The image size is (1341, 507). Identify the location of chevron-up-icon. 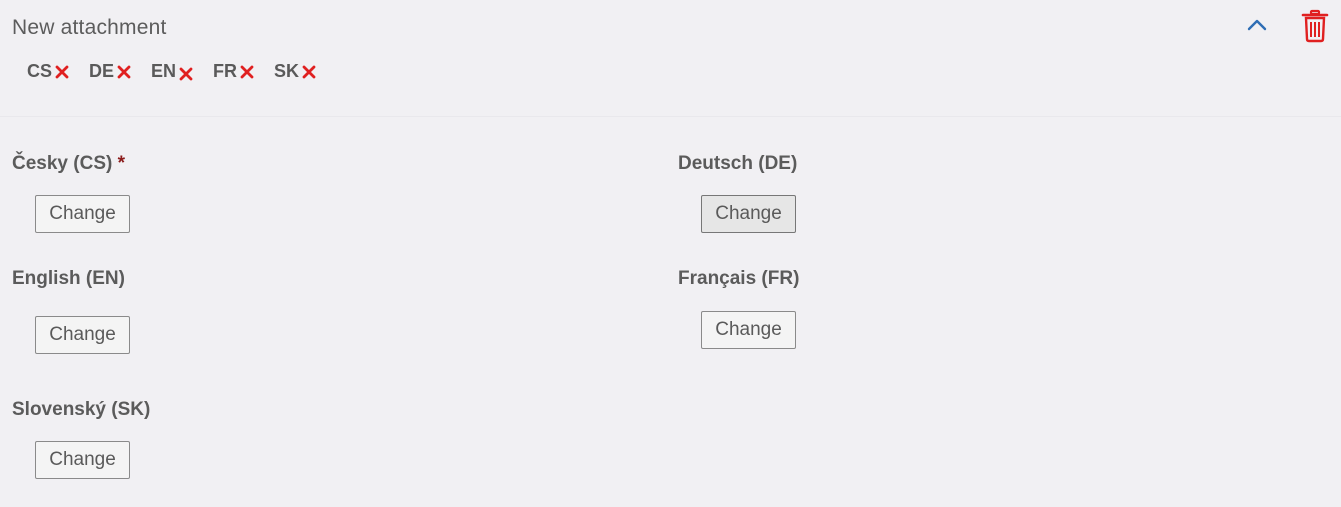
(1257, 25).